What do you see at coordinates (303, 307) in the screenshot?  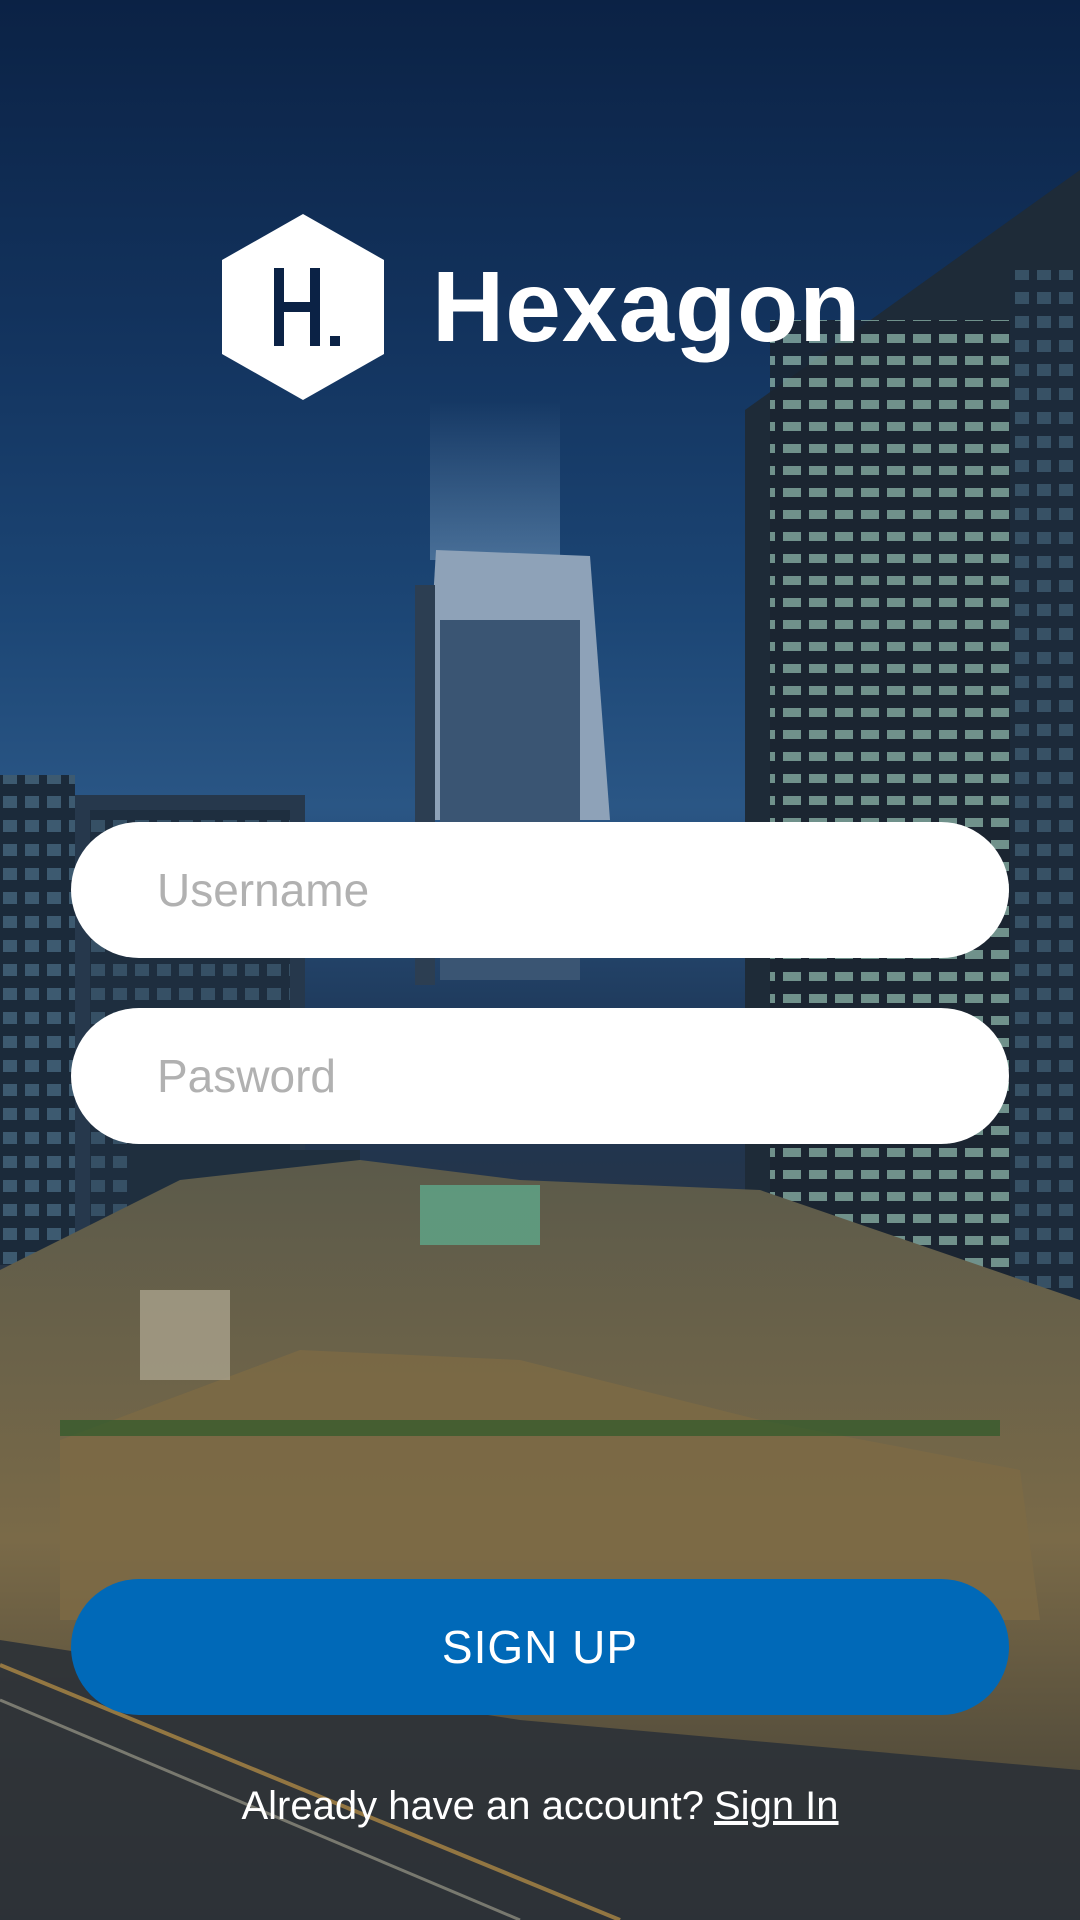 I see `hexagon-logo-icon` at bounding box center [303, 307].